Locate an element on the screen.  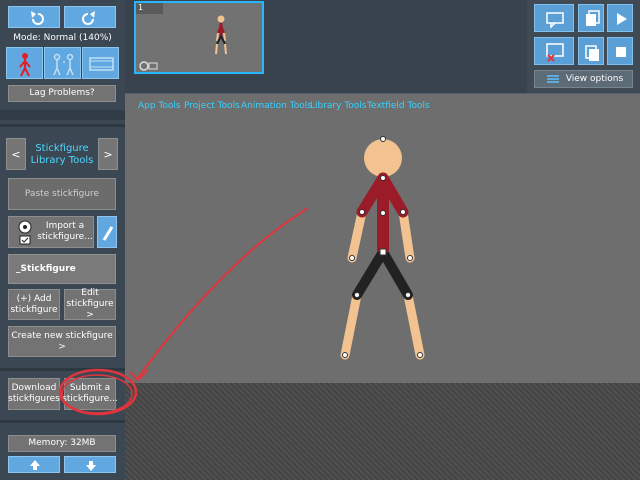
stickfigure-right-thigh is located at coordinates (395, 273).